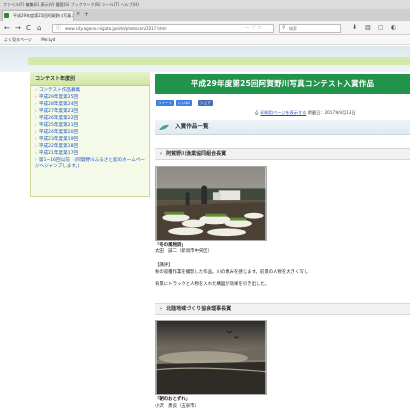  Describe the element at coordinates (310, 28) in the screenshot. I see `search-input: 検索` at that location.